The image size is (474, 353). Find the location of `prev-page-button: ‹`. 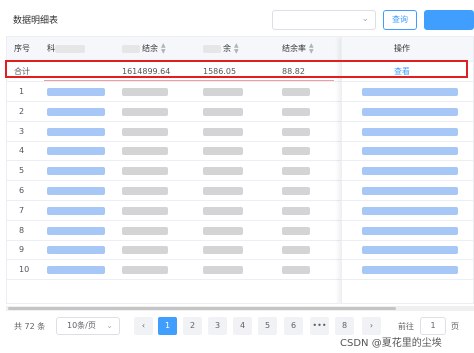

prev-page-button: ‹ is located at coordinates (143, 326).